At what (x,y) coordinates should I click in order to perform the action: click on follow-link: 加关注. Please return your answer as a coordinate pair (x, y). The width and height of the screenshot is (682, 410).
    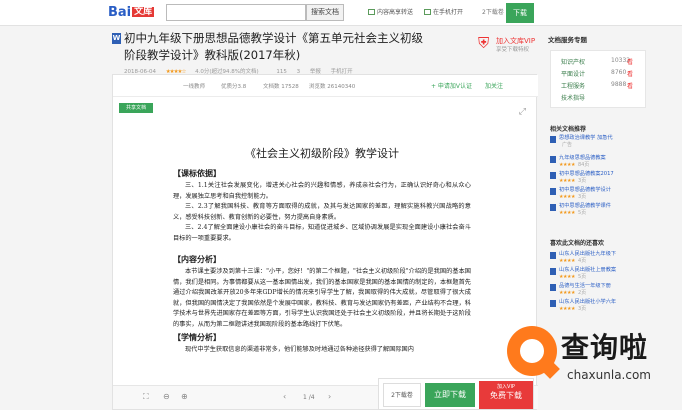
    Looking at the image, I should click on (494, 85).